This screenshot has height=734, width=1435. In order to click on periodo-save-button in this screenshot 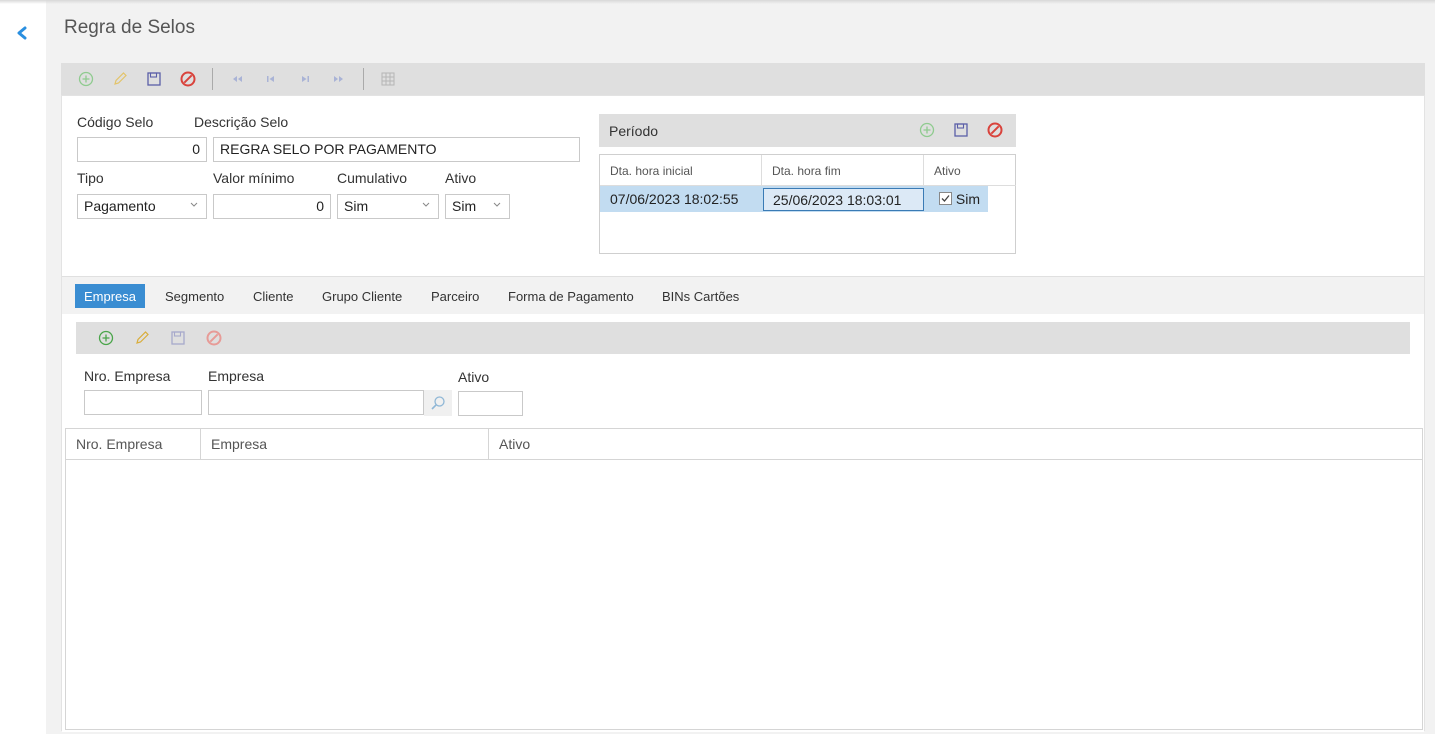, I will do `click(961, 130)`.